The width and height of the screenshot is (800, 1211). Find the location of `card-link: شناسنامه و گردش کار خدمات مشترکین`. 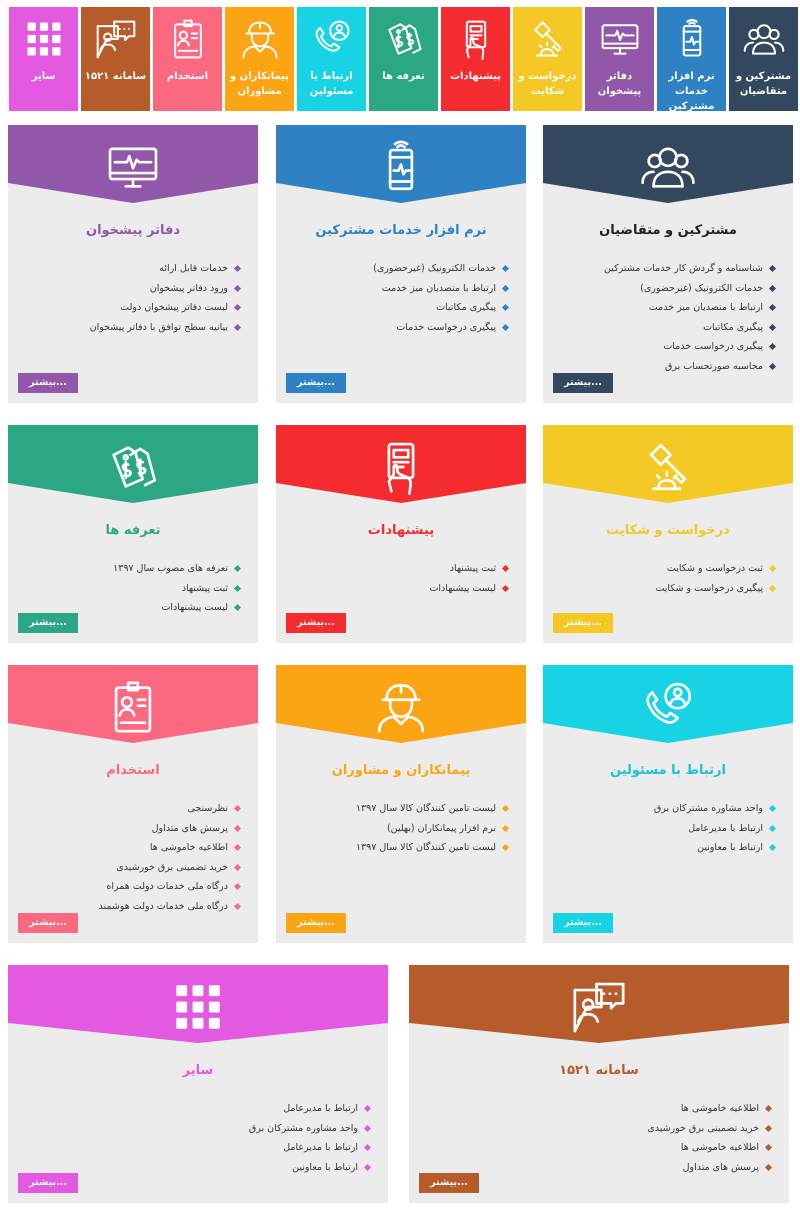

card-link: شناسنامه و گردش کار خدمات مشترکین is located at coordinates (665, 269).